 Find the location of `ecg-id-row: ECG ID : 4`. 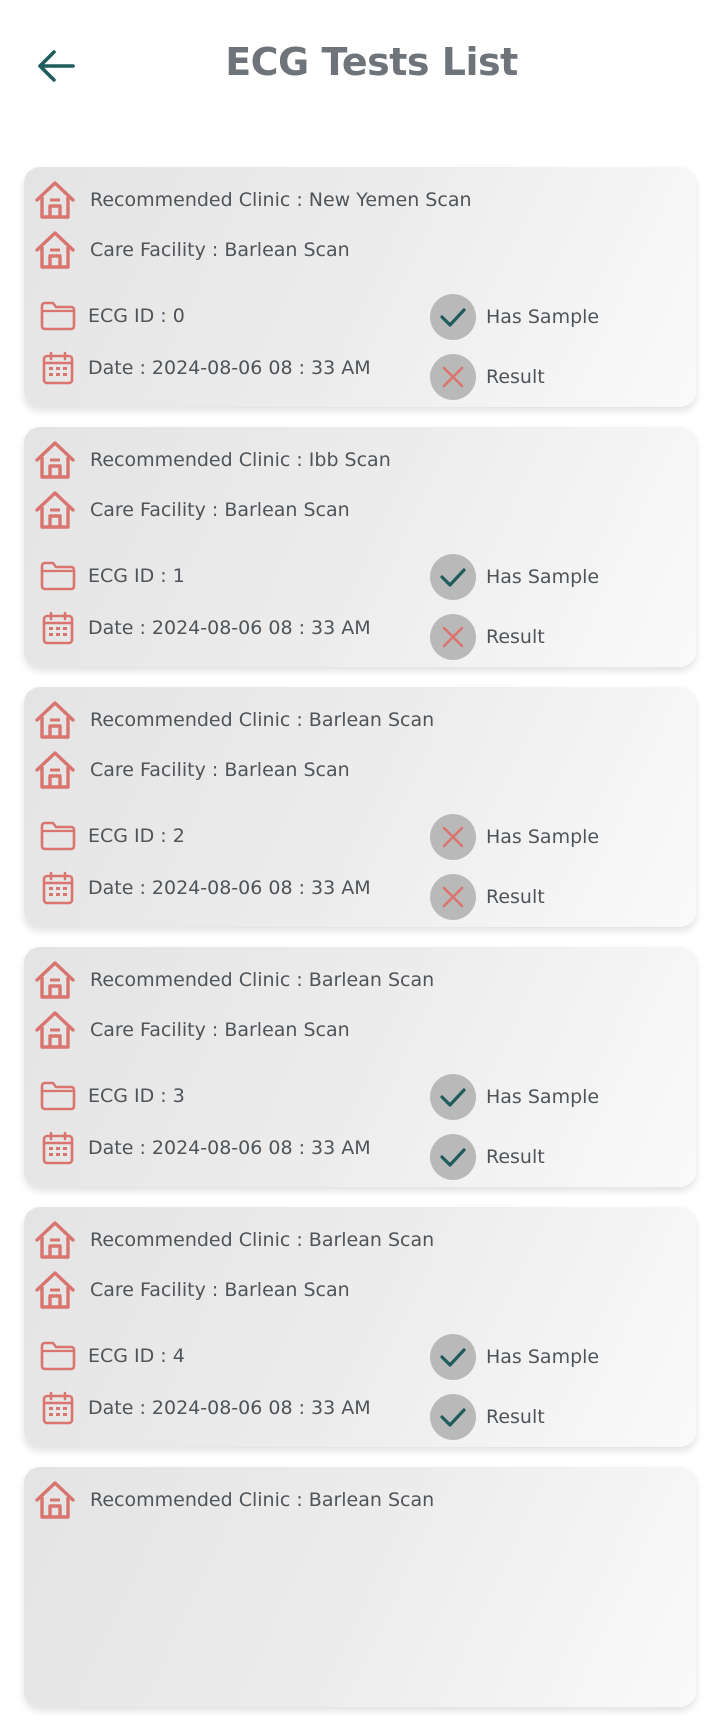

ecg-id-row: ECG ID : 4 is located at coordinates (112, 1356).